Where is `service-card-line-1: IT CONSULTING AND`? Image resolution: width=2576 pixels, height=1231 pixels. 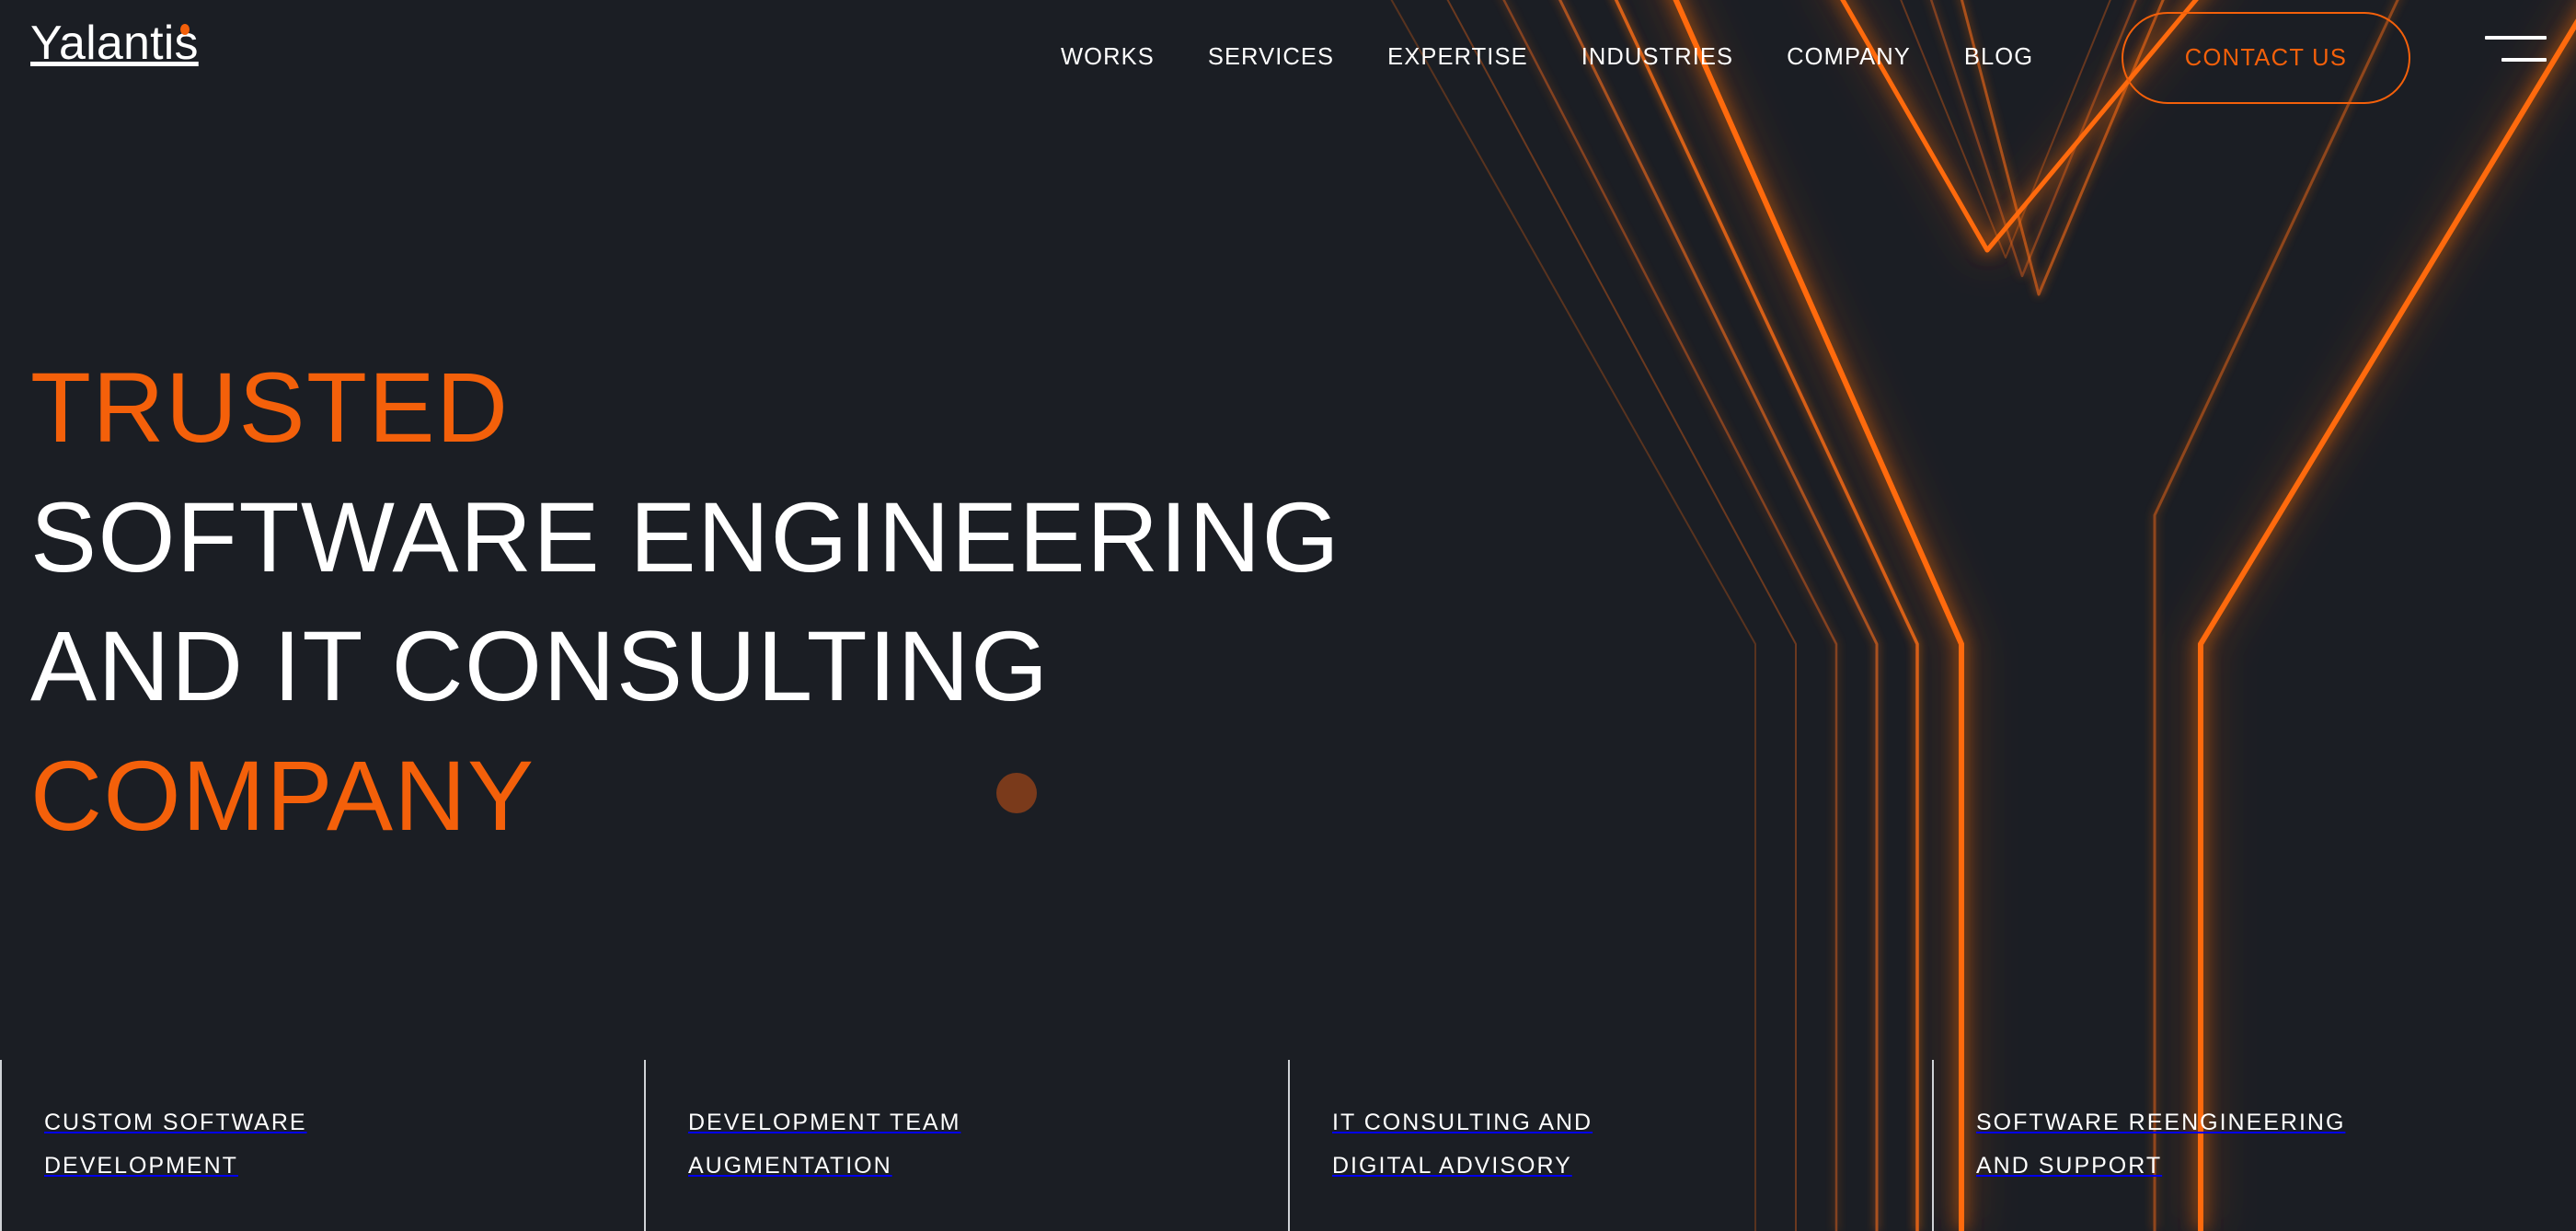 service-card-line-1: IT CONSULTING AND is located at coordinates (1462, 1122).